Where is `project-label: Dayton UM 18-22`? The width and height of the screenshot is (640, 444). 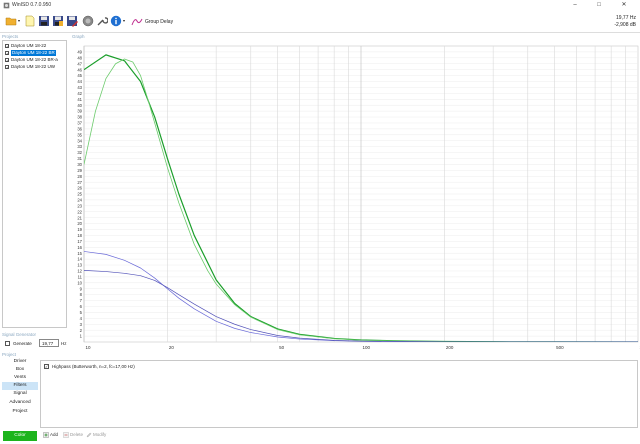
project-label: Dayton UM 18-22 is located at coordinates (28, 46).